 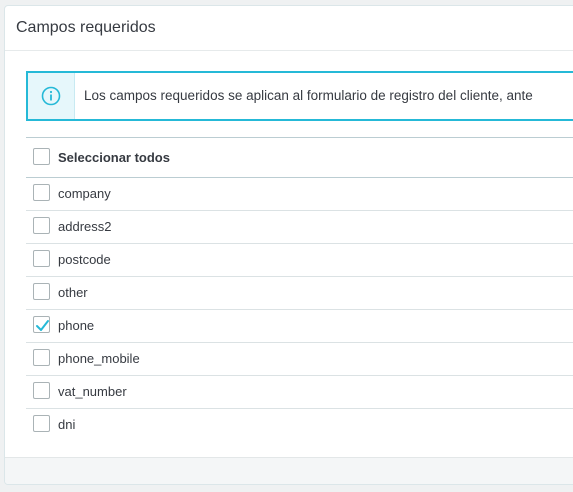 What do you see at coordinates (67, 424) in the screenshot?
I see `field-label: dni` at bounding box center [67, 424].